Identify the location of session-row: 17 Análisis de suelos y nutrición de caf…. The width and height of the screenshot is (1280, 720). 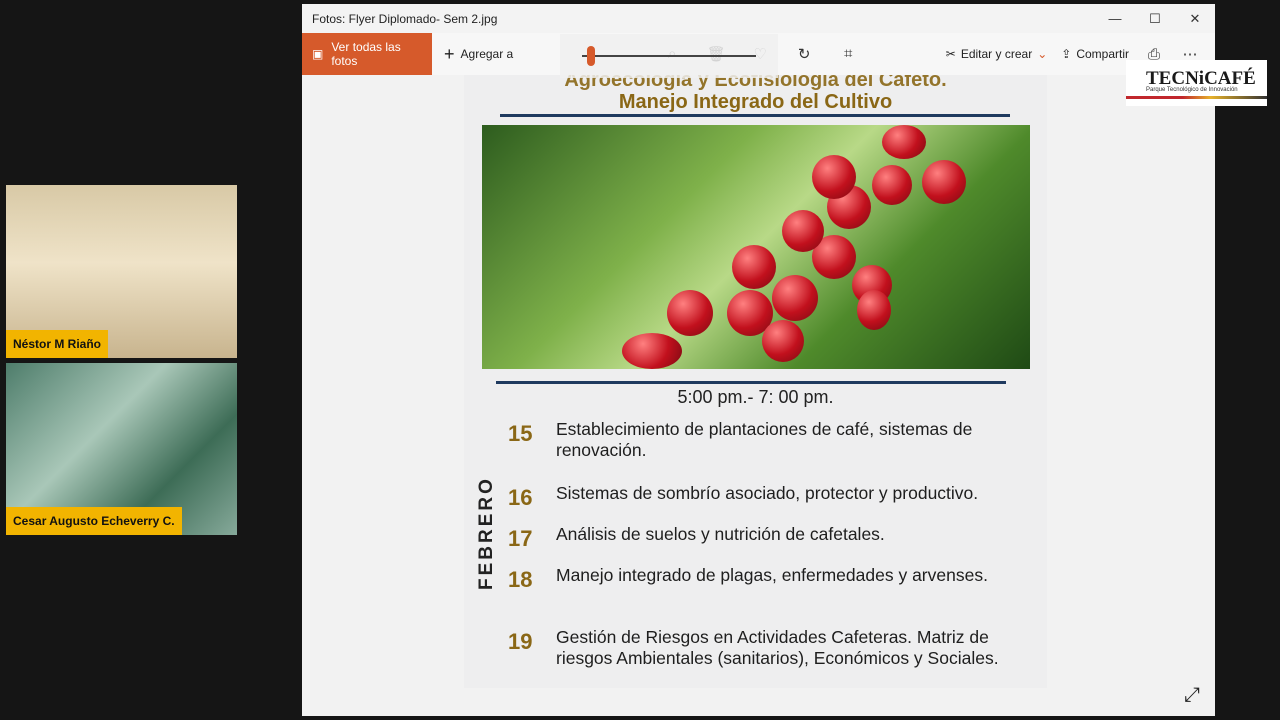
(772, 538).